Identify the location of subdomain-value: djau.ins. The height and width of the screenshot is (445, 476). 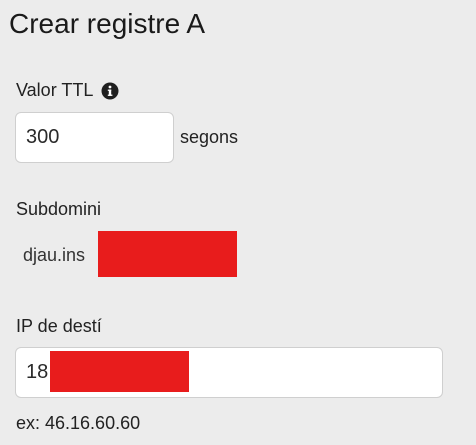
(54, 255).